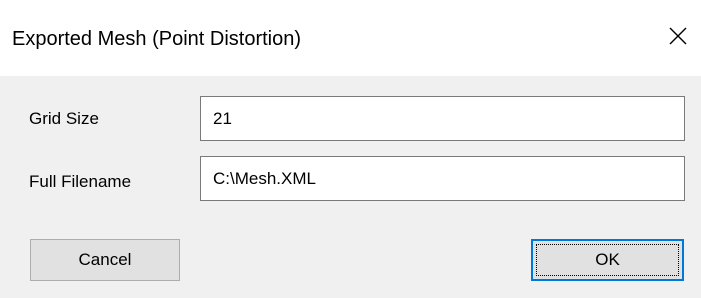  I want to click on ok-button: OK, so click(607, 260).